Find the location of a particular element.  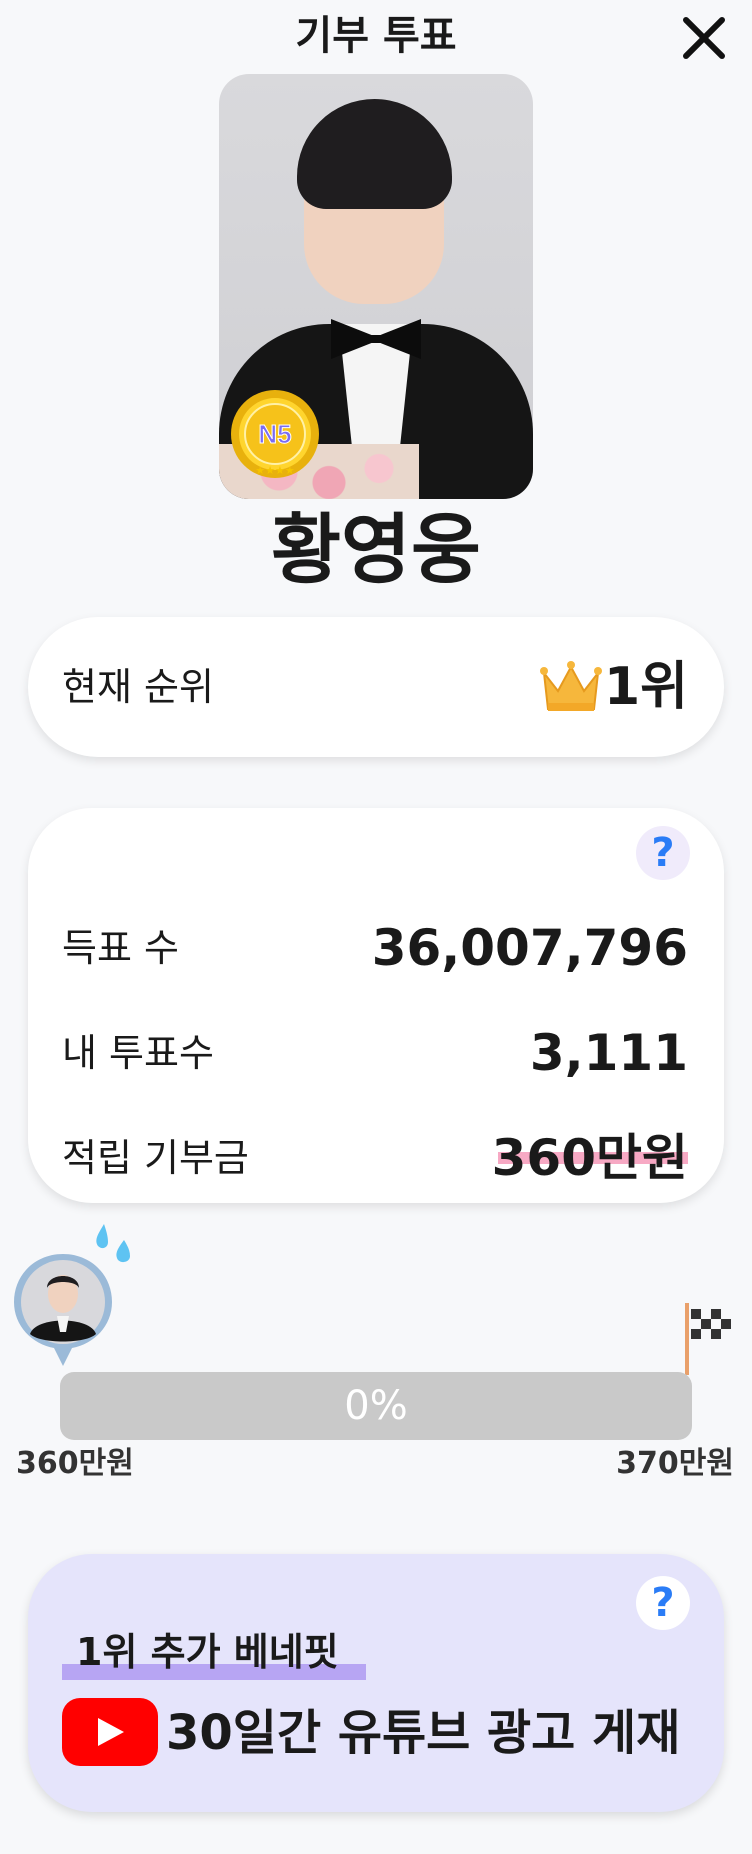

rank-label: 현재 순위 is located at coordinates (138, 687).